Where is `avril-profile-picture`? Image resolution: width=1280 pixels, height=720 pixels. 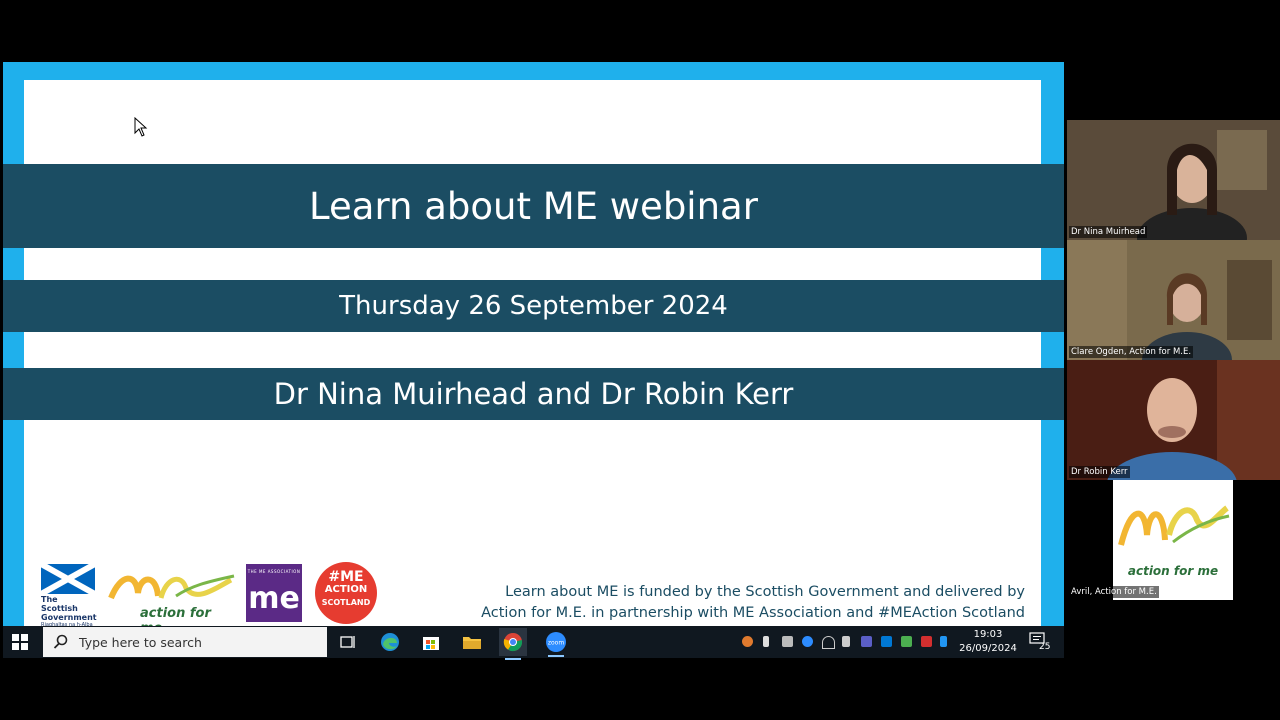 avril-profile-picture is located at coordinates (1173, 540).